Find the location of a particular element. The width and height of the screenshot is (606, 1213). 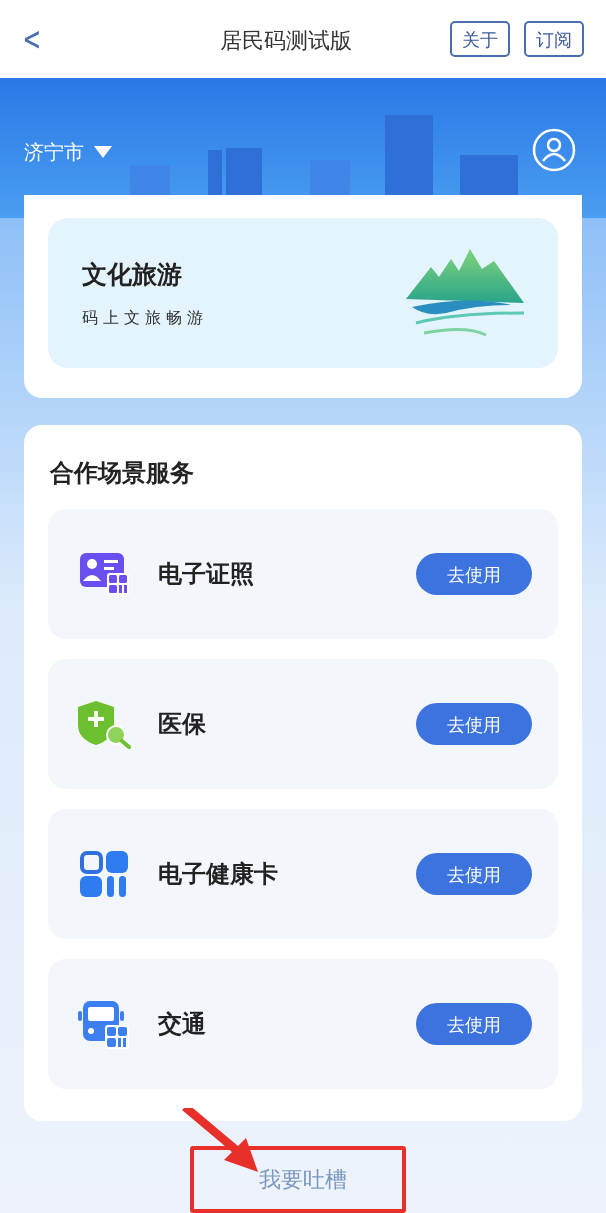

card-title: 文化旅游 is located at coordinates (132, 275).